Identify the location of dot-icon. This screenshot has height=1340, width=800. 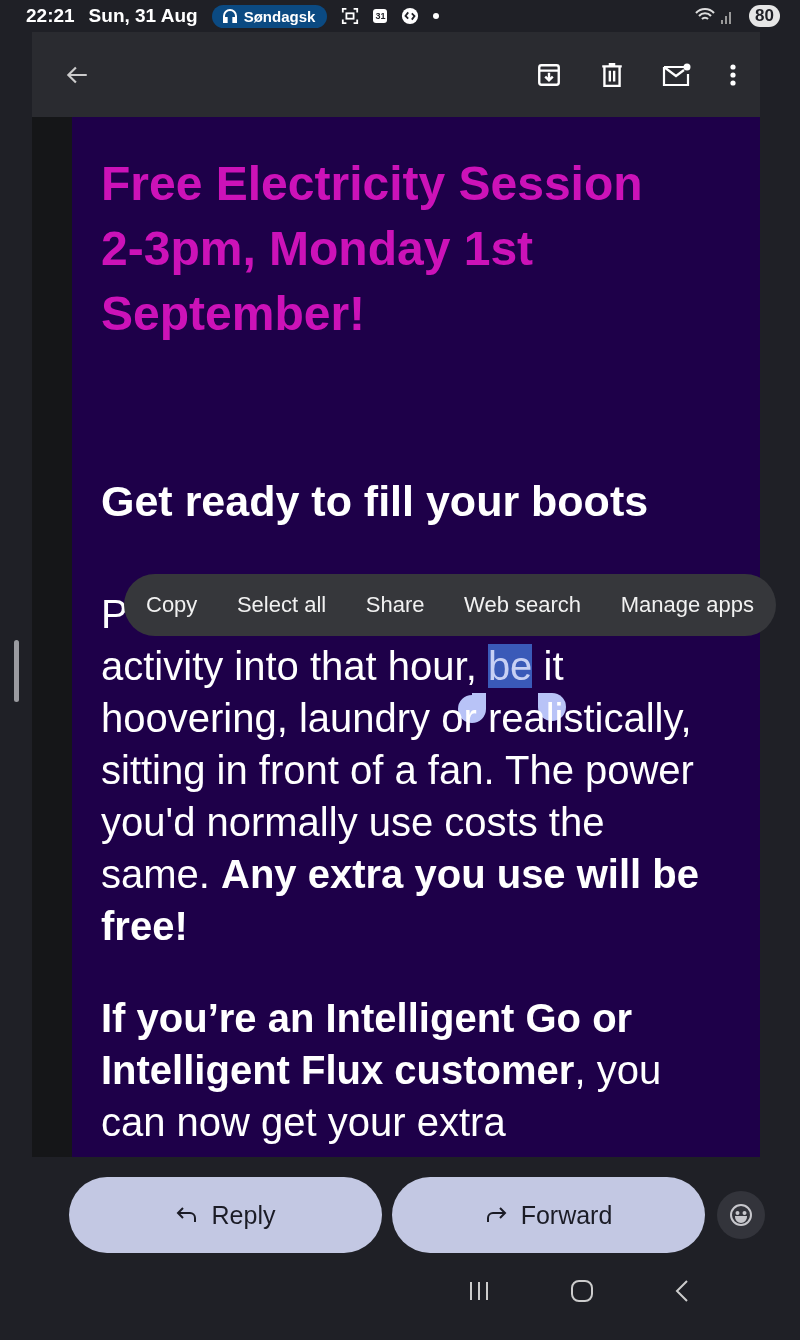
(436, 16).